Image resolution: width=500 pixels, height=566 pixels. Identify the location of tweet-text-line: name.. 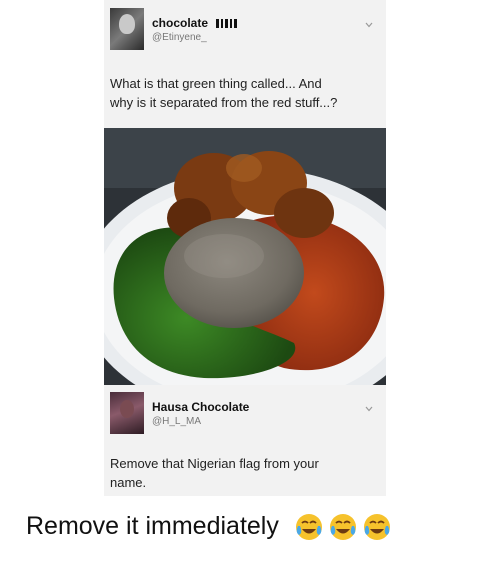
(128, 482).